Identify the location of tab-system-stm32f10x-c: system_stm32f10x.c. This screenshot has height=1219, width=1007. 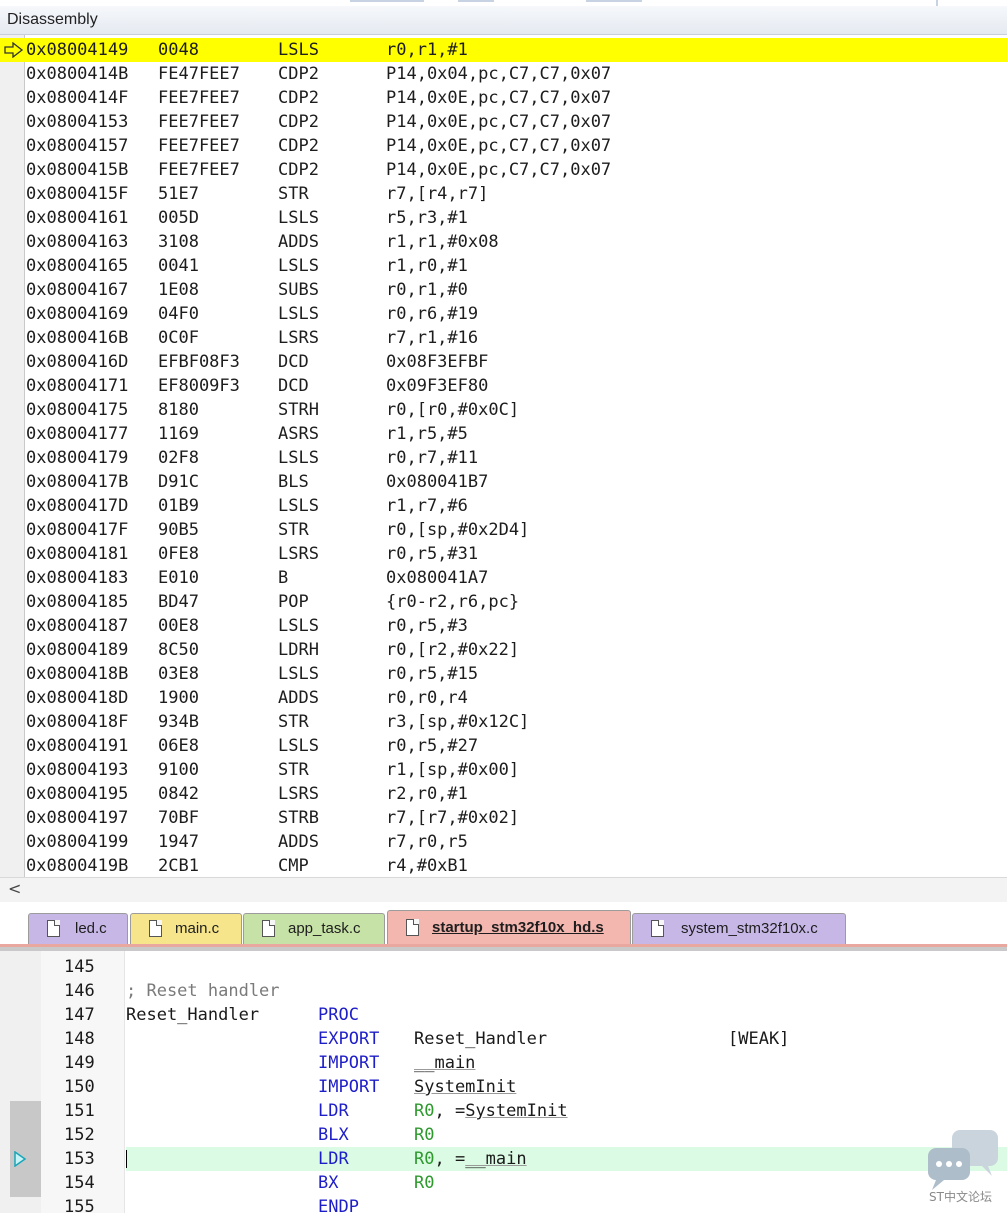
(739, 928).